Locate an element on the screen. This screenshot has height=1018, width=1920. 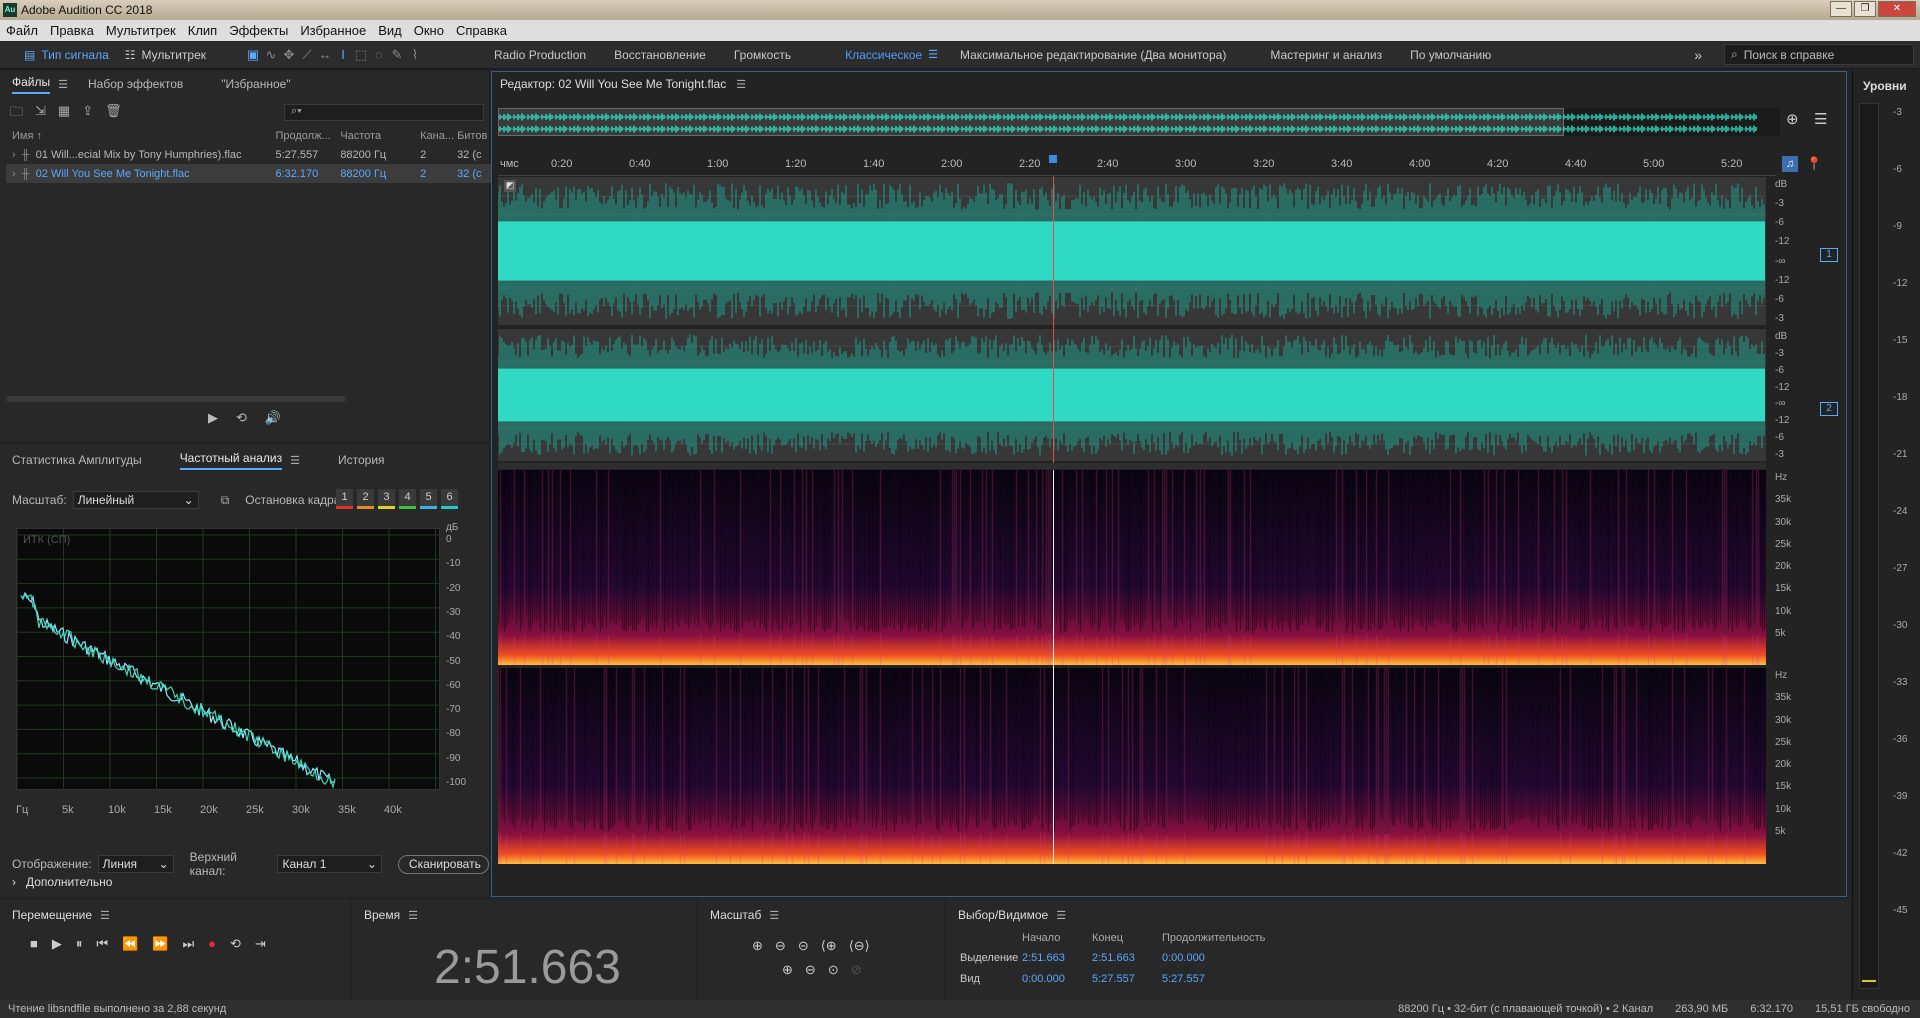
slip-tool-icon: ↔ is located at coordinates (325, 55).